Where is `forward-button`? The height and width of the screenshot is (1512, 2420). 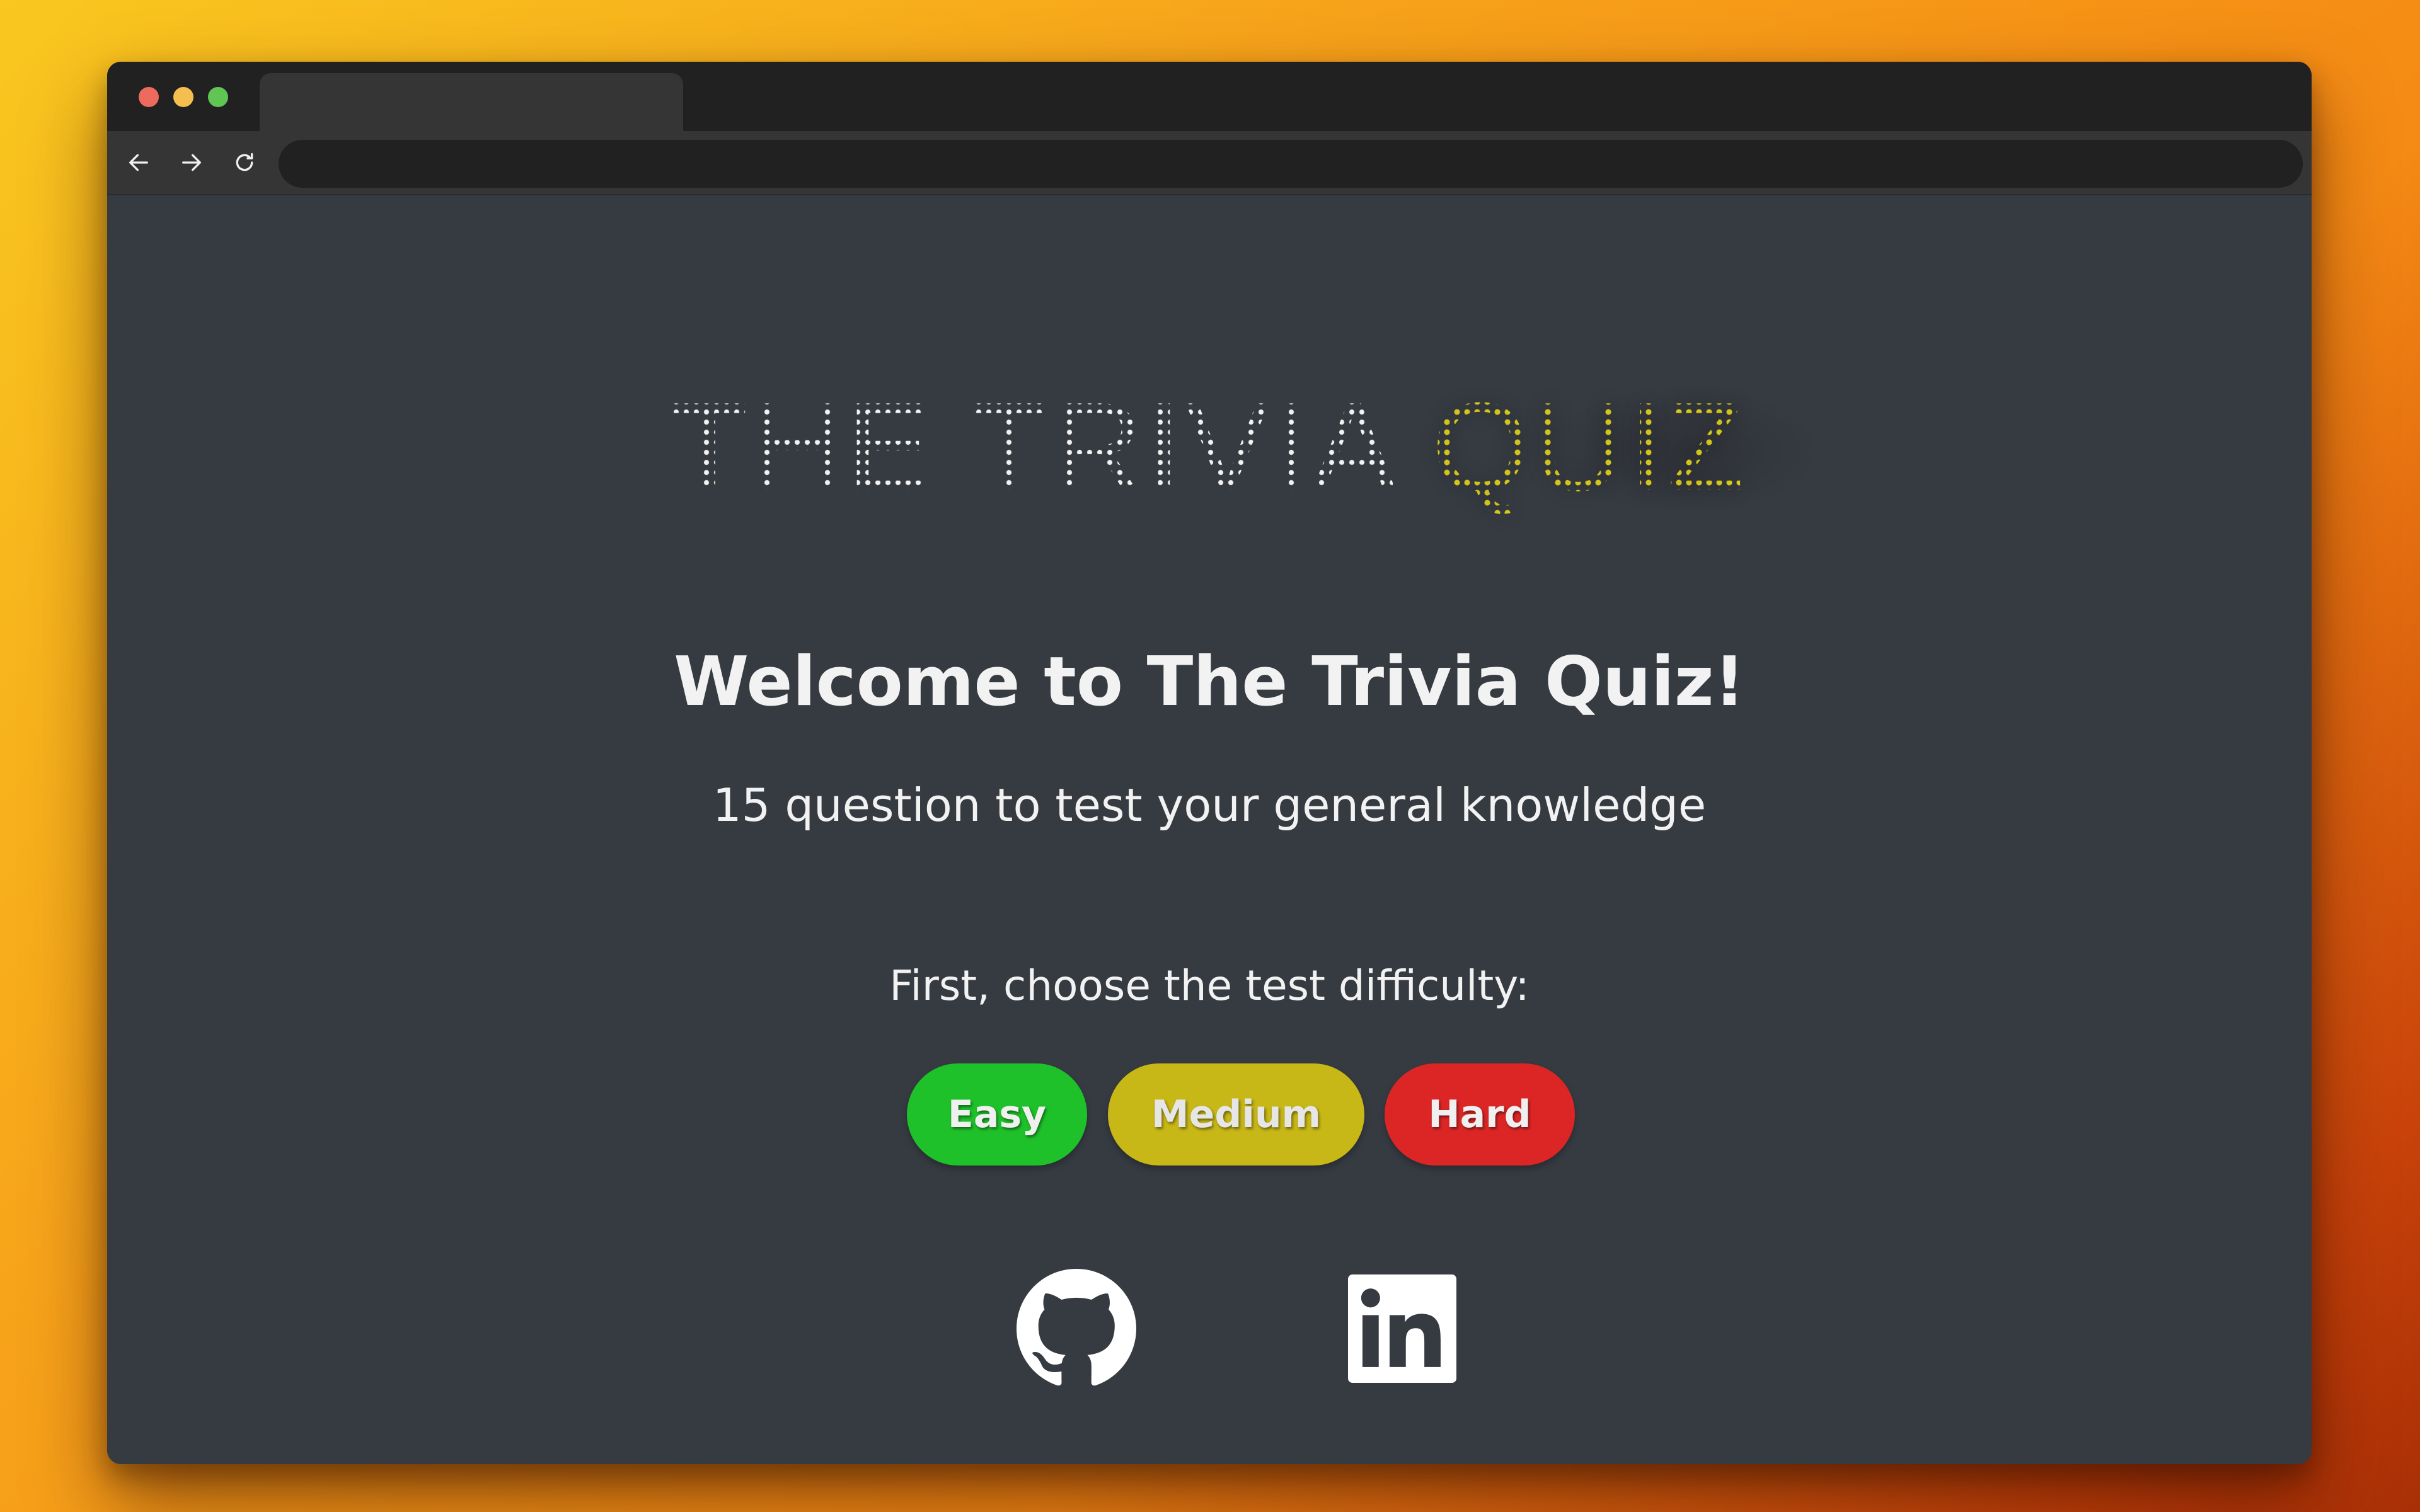
forward-button is located at coordinates (192, 162).